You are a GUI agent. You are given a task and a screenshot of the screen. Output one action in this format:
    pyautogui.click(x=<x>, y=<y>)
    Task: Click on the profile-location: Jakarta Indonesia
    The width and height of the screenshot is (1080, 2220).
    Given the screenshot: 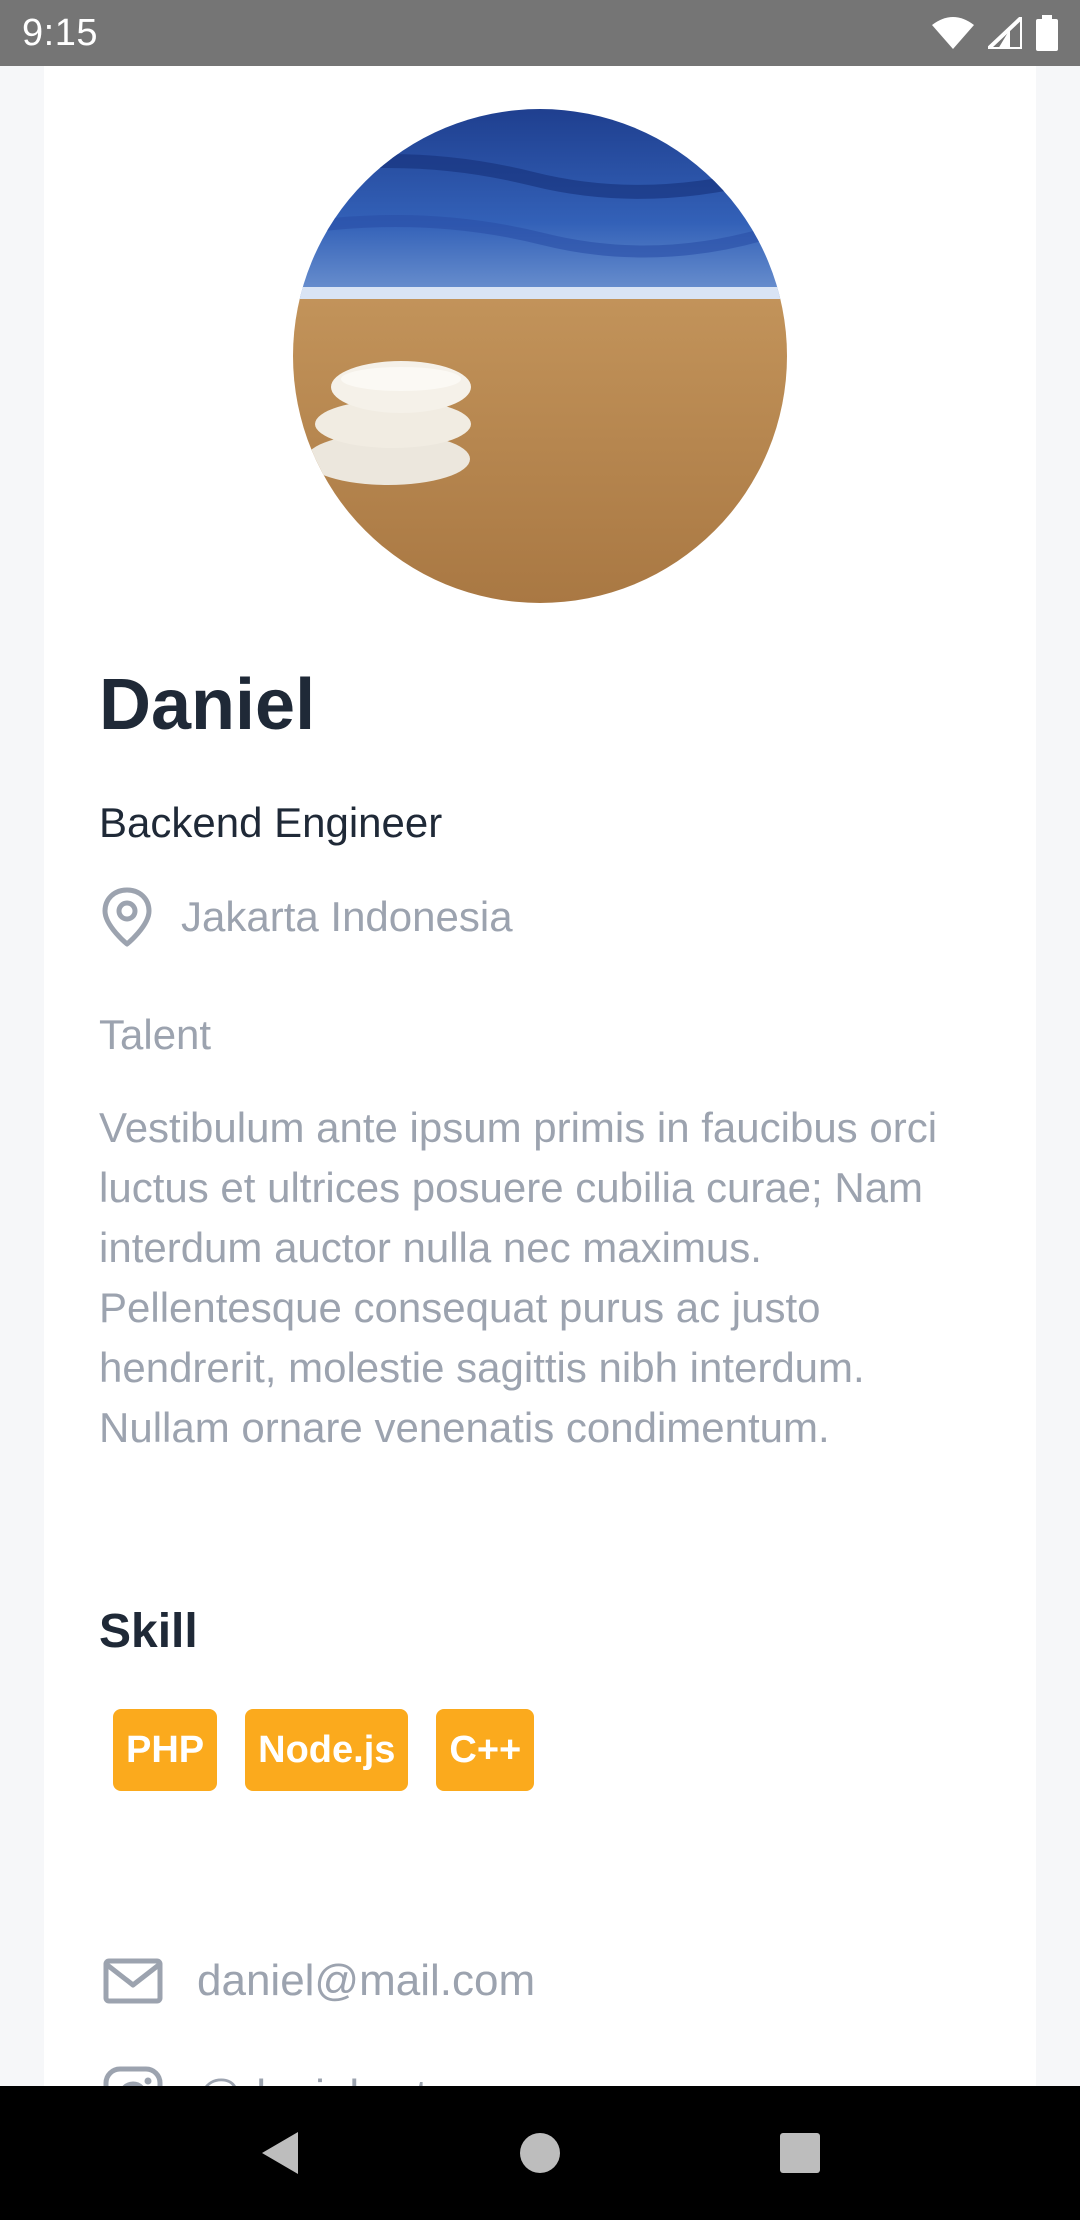 What is the action you would take?
    pyautogui.click(x=306, y=917)
    